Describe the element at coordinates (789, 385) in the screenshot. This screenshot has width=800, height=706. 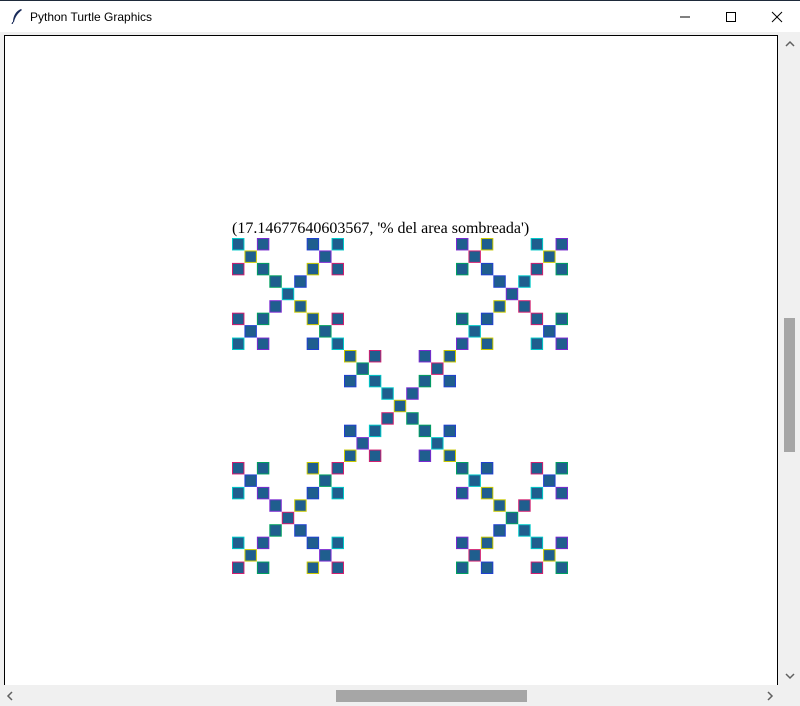
I see `vertical-scroll-thumb` at that location.